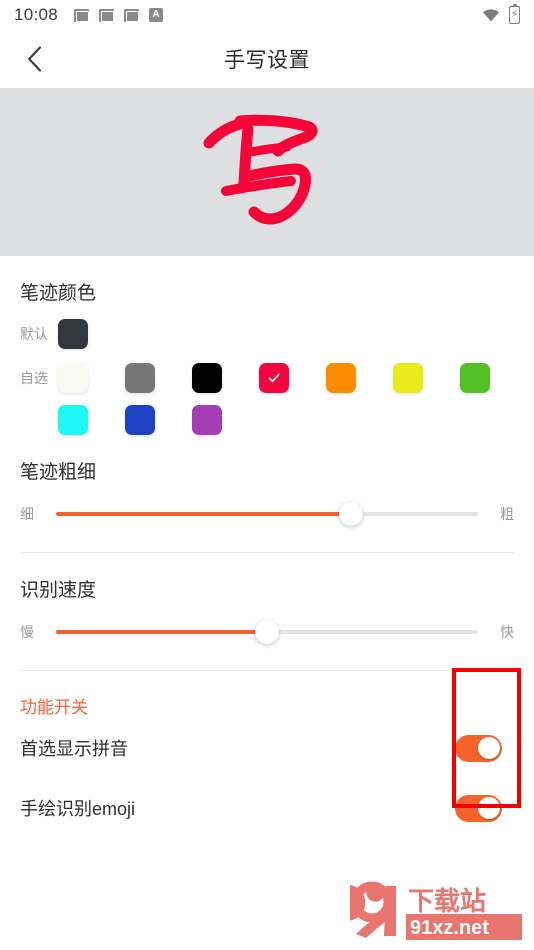 This screenshot has height=950, width=534. I want to click on wifi-icon, so click(491, 14).